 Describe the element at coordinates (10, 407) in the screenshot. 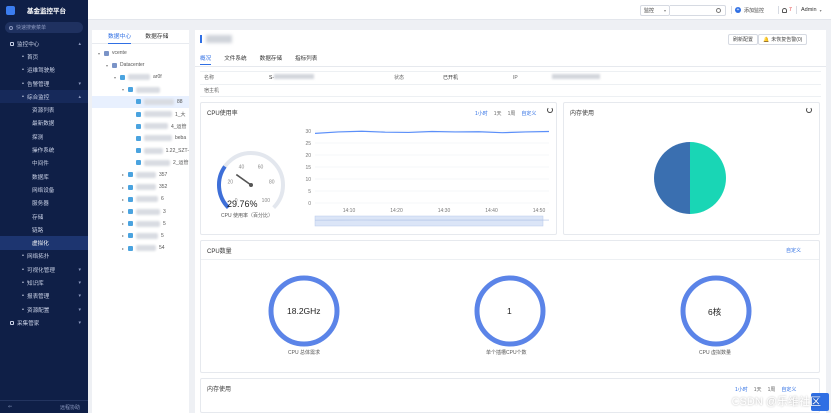

I see `collapse-icon: ⇐` at that location.